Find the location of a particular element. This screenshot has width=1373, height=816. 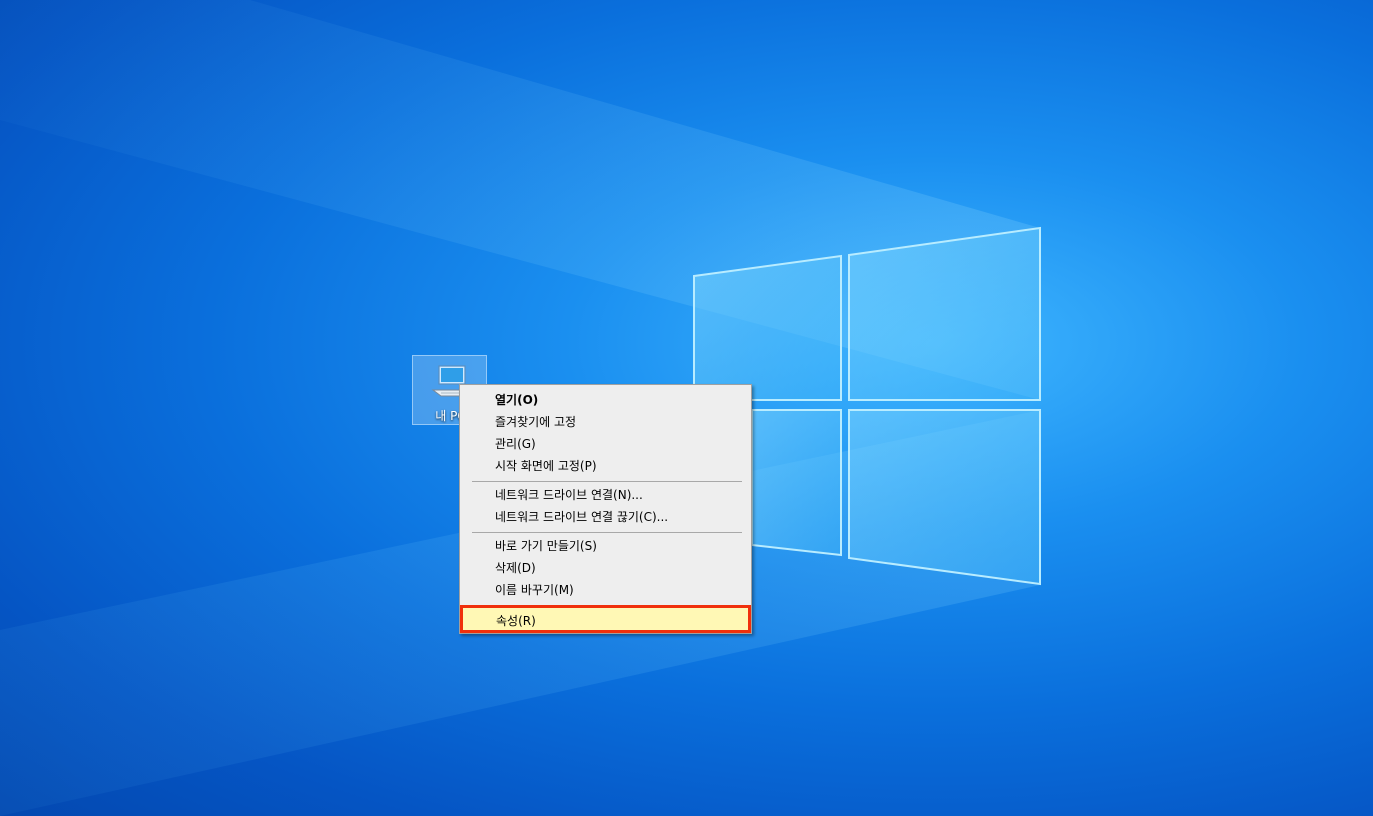

menu-item-pin-to-quick-access: 즐겨찾기에 고정 is located at coordinates (605, 422).